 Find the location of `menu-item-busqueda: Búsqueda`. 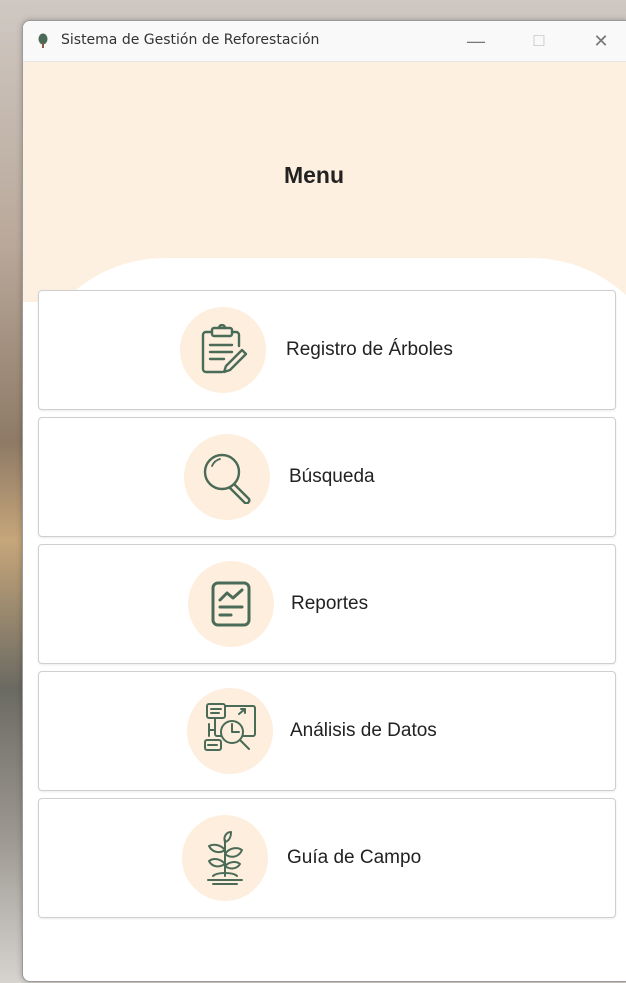

menu-item-busqueda: Búsqueda is located at coordinates (327, 477).